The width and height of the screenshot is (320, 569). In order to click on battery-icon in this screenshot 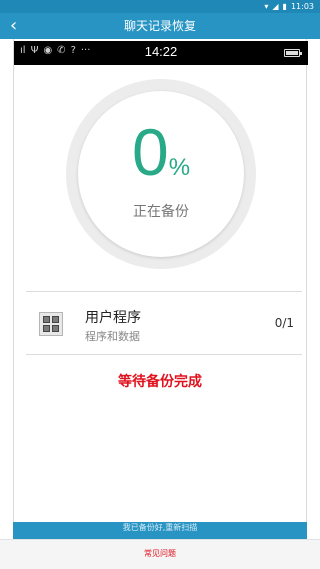, I will do `click(293, 53)`.